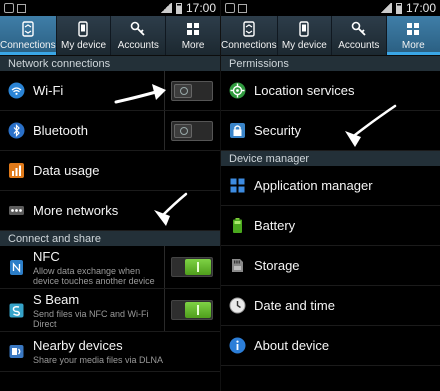 The image size is (440, 391). I want to click on more-networks-row: More networks, so click(110, 211).